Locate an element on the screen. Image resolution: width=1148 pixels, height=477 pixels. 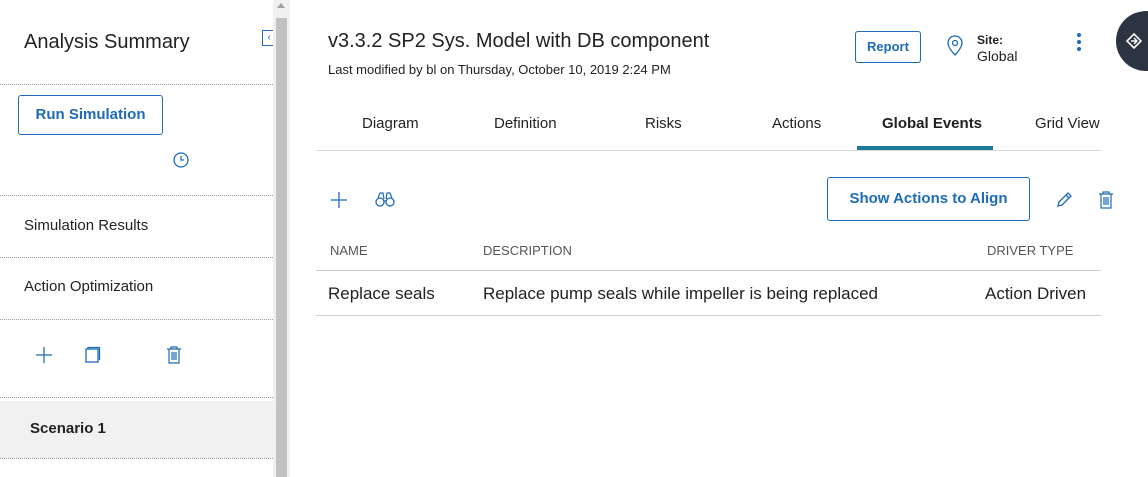
add-event-icon is located at coordinates (339, 200).